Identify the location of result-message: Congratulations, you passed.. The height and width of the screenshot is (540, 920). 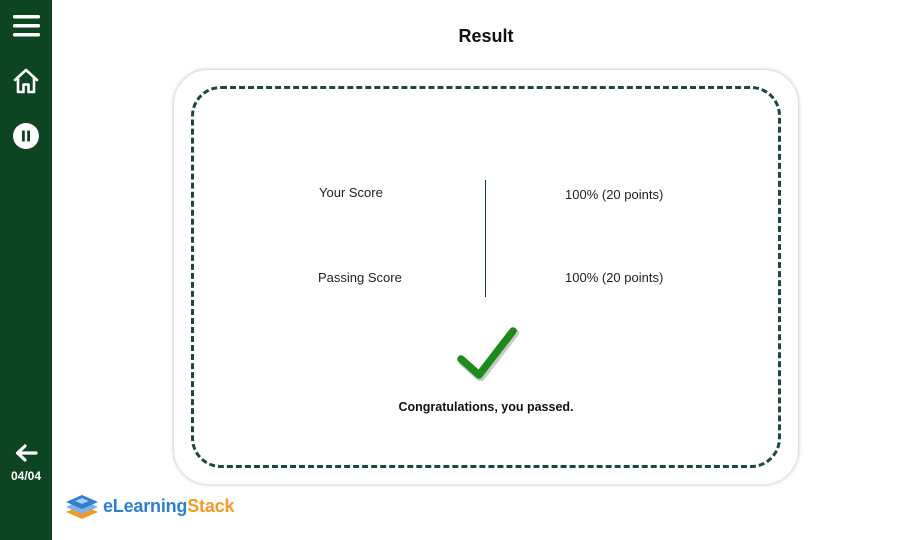
(486, 407).